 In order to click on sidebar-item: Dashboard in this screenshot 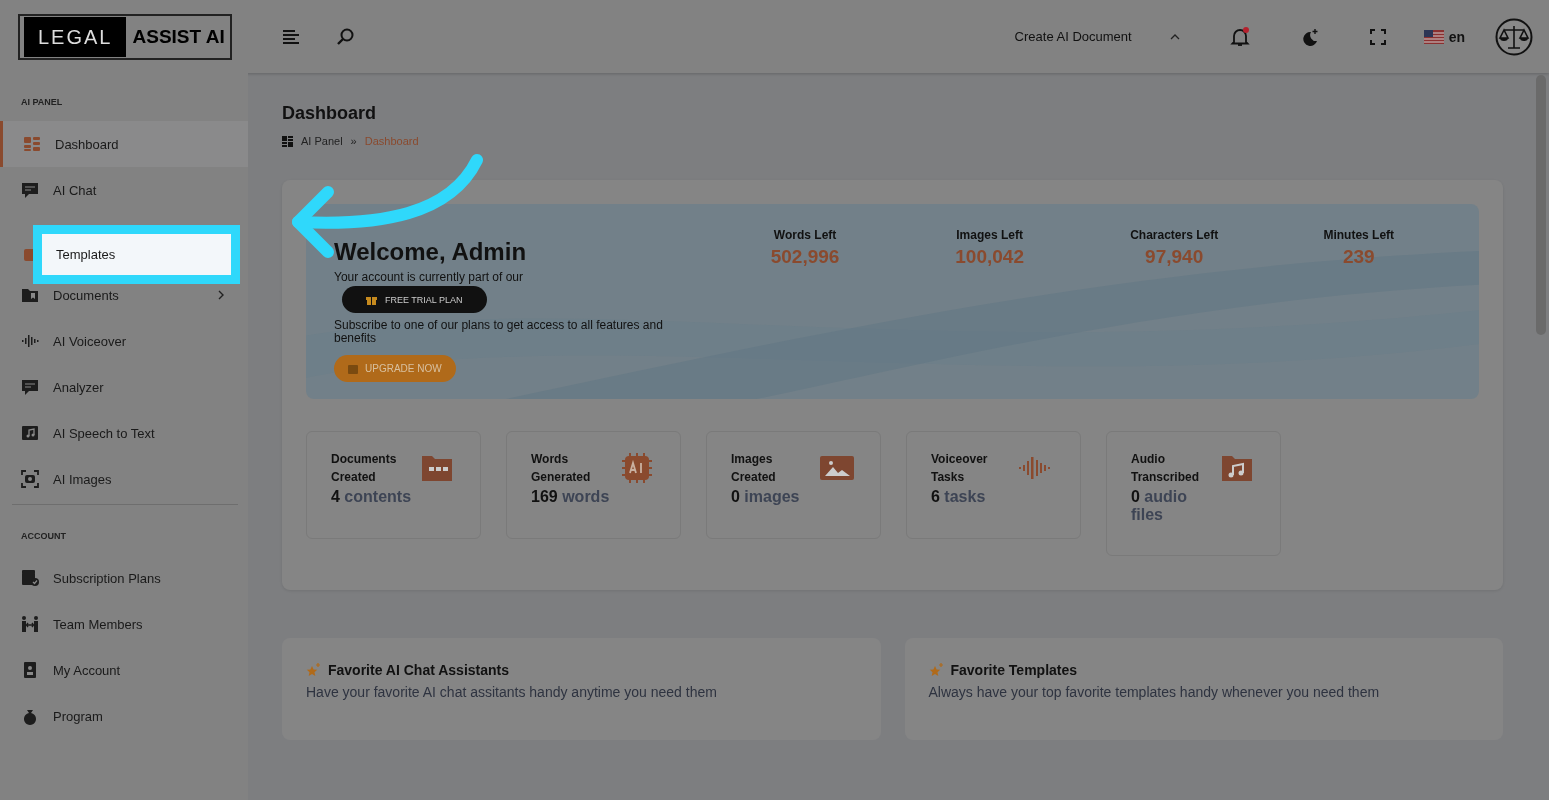, I will do `click(124, 144)`.